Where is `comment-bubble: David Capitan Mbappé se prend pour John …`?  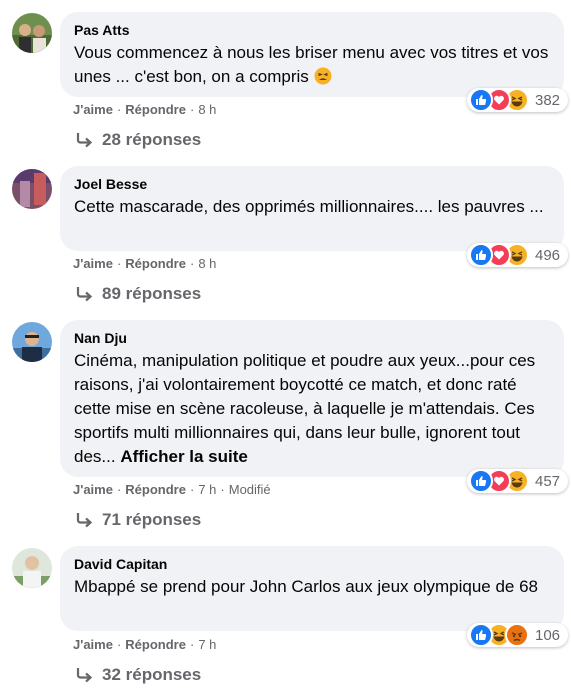
comment-bubble: David Capitan Mbappé se prend pour John … is located at coordinates (312, 588).